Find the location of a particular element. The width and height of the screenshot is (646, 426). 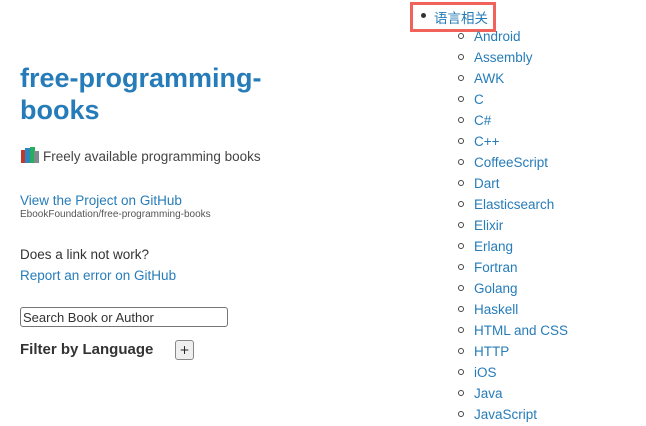

language-list-item: CoffeeScript is located at coordinates (513, 162).